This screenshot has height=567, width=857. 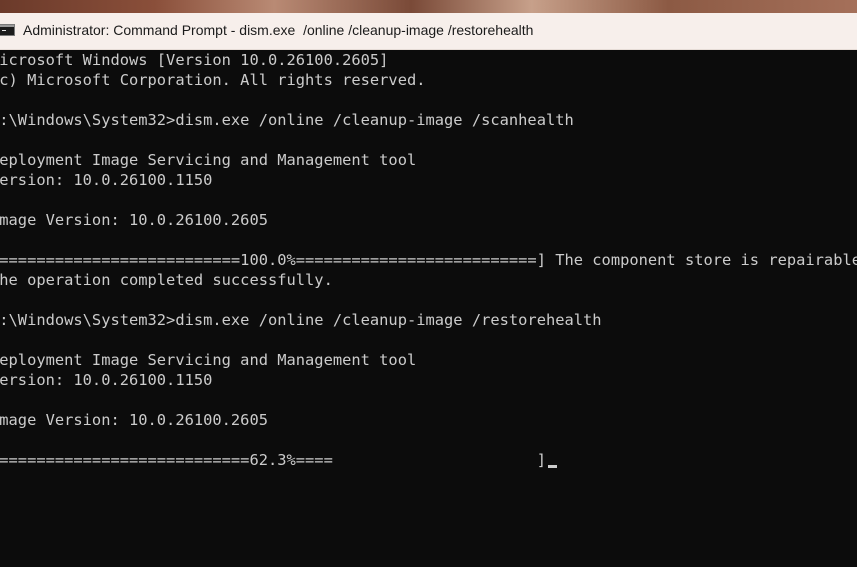 I want to click on progress-text: [===========================62.3%==== ], so click(x=273, y=460).